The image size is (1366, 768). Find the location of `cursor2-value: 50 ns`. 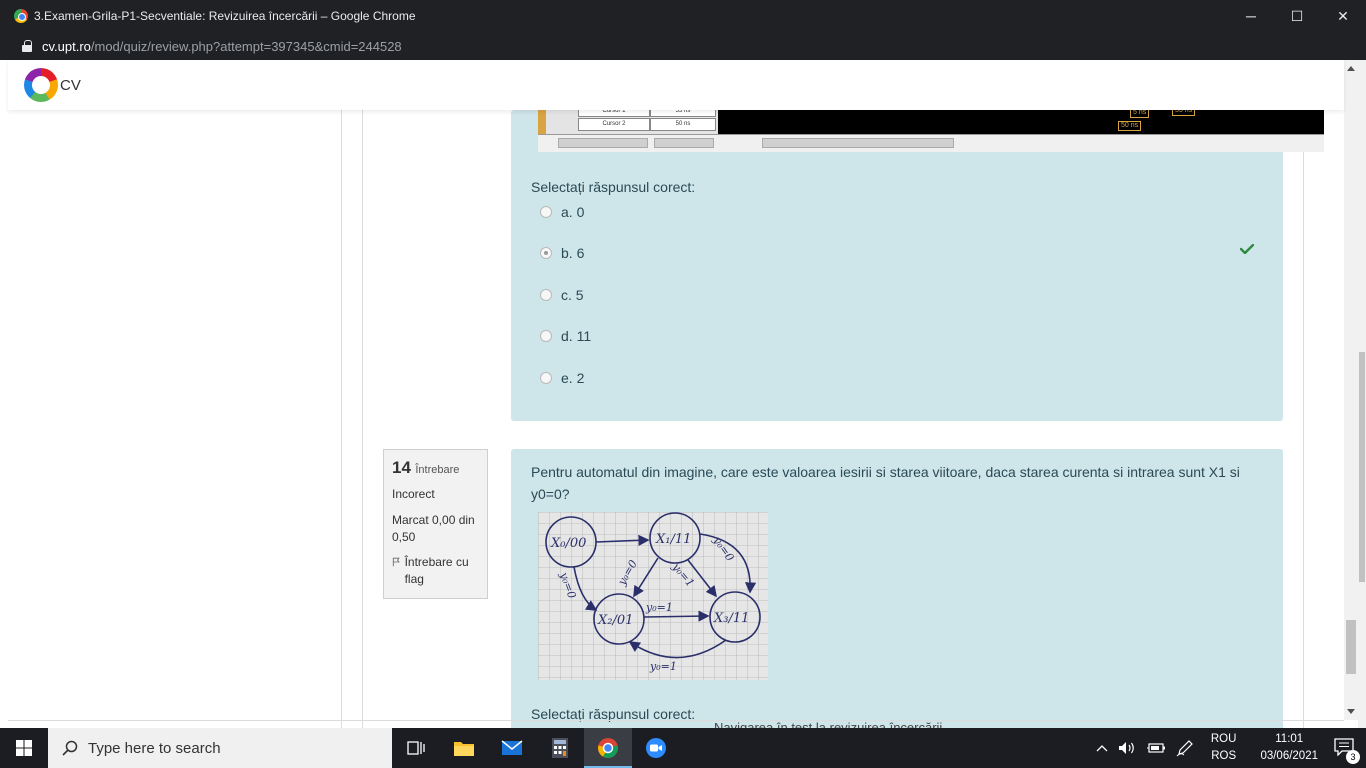

cursor2-value: 50 ns is located at coordinates (683, 124).